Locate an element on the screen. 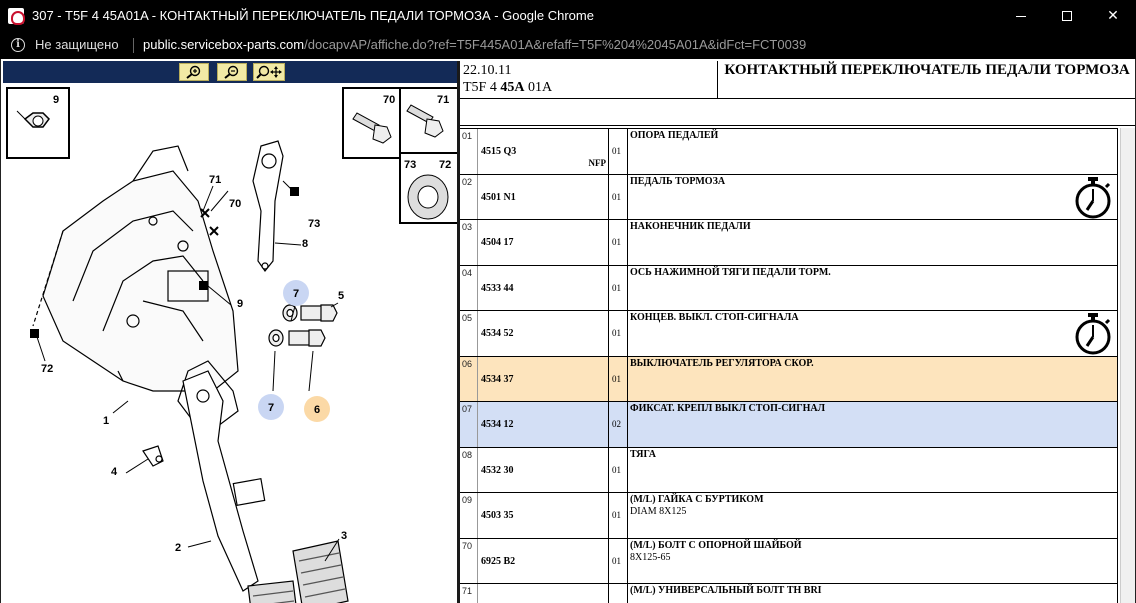 The image size is (1136, 603). table-row: 08 4532 30 01 ТЯГА is located at coordinates (789, 470).